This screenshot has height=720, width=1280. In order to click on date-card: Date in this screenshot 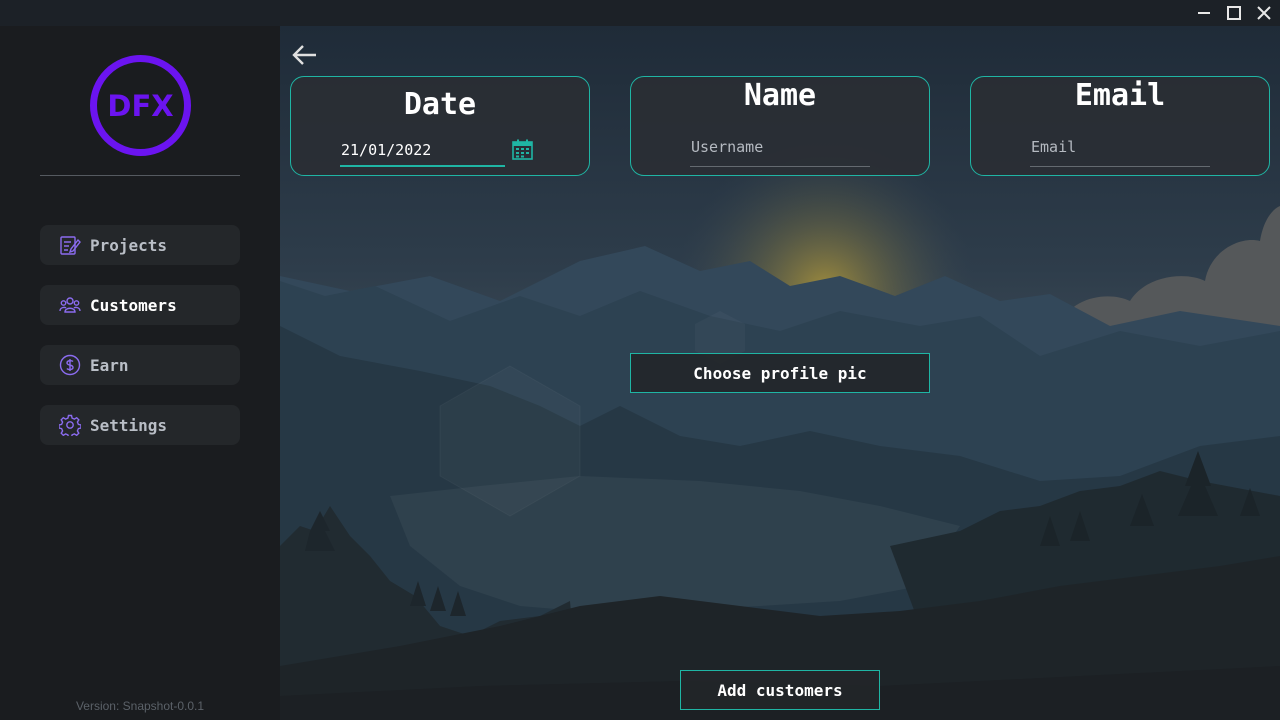, I will do `click(440, 126)`.